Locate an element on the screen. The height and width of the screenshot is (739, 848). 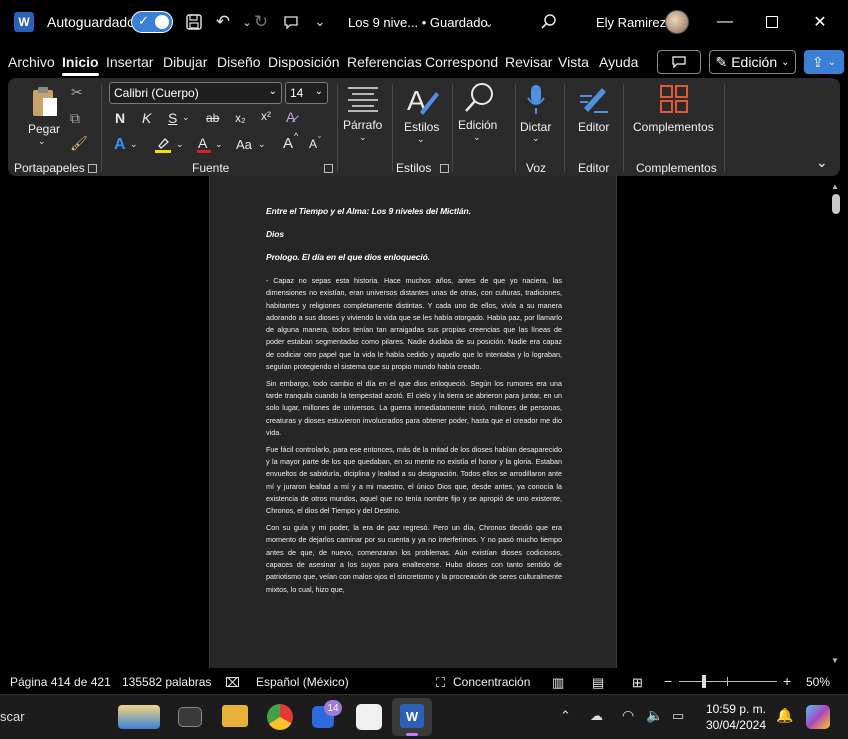
weather-icon: ☁ is located at coordinates (596, 716).